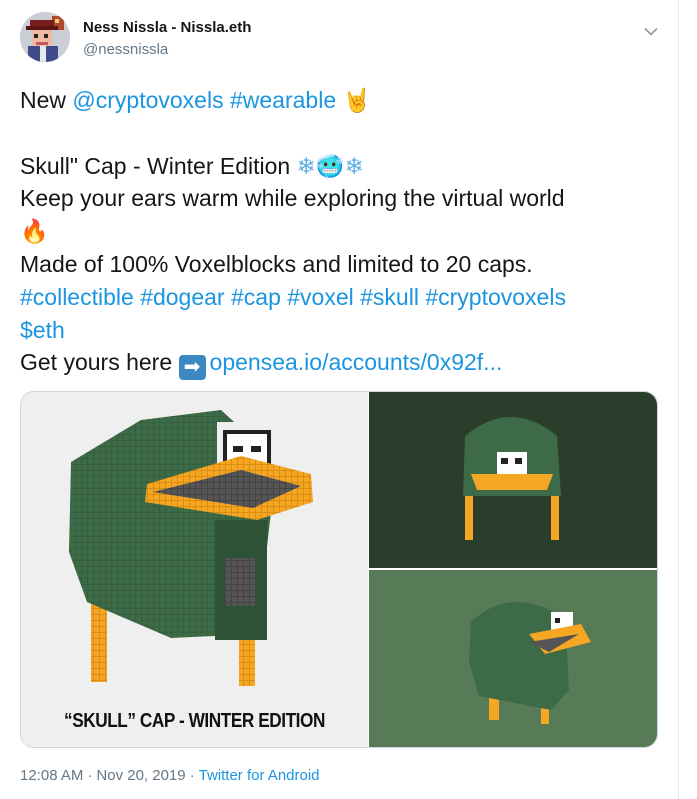  I want to click on hashtag-link: #collectible, so click(77, 297).